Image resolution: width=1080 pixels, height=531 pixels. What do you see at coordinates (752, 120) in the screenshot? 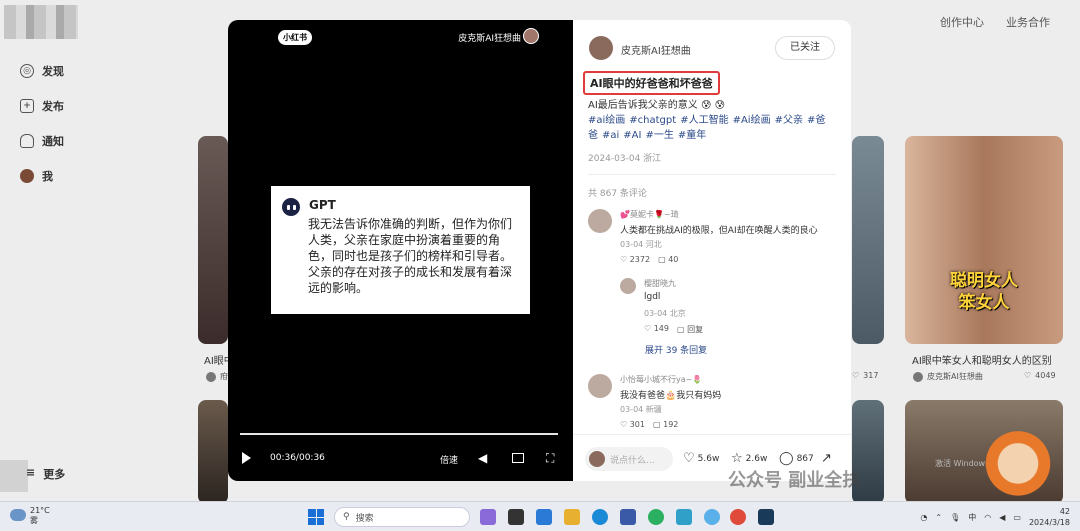
I see `tag-link: #Ai绘画` at bounding box center [752, 120].